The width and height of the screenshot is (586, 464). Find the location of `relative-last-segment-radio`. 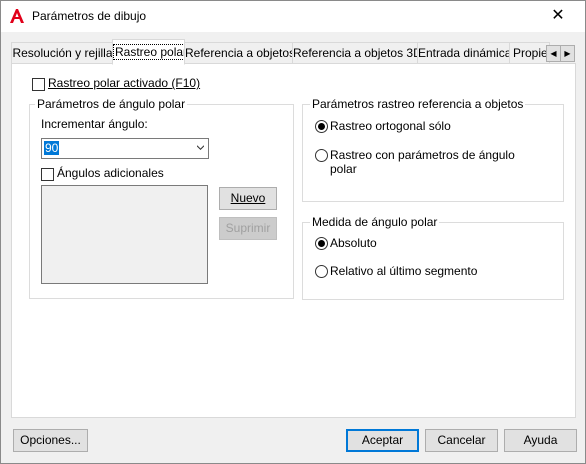

relative-last-segment-radio is located at coordinates (321, 271).